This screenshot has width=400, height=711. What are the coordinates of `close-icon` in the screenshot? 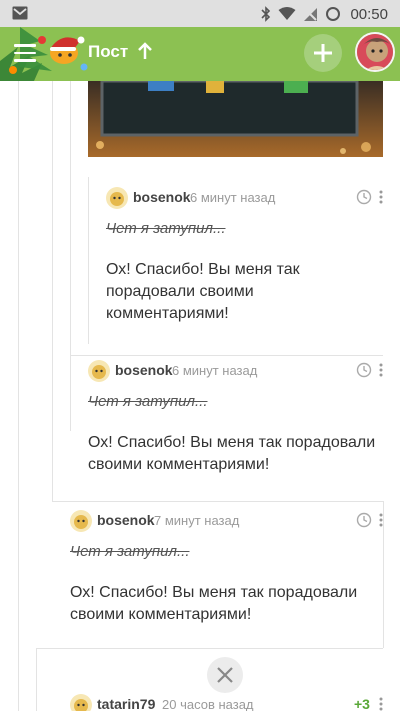 It's located at (225, 675).